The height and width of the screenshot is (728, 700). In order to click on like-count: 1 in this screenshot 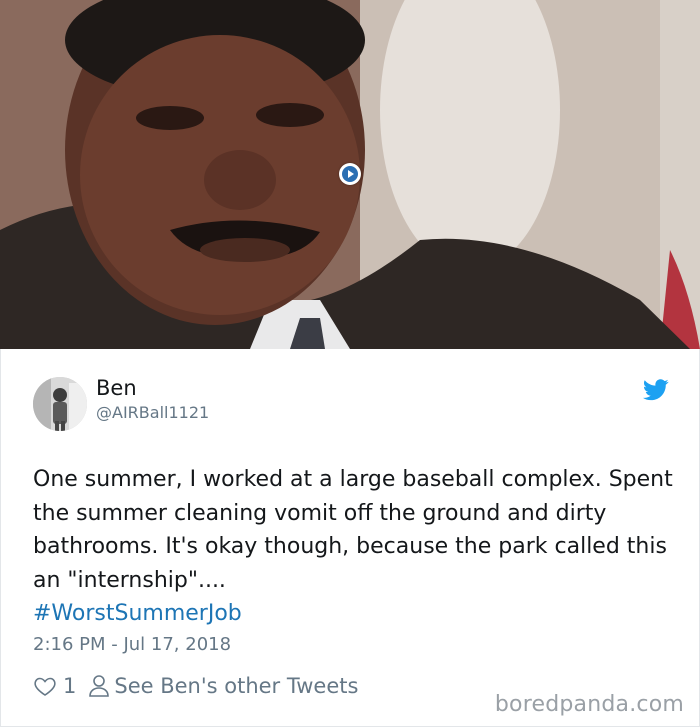, I will do `click(70, 686)`.